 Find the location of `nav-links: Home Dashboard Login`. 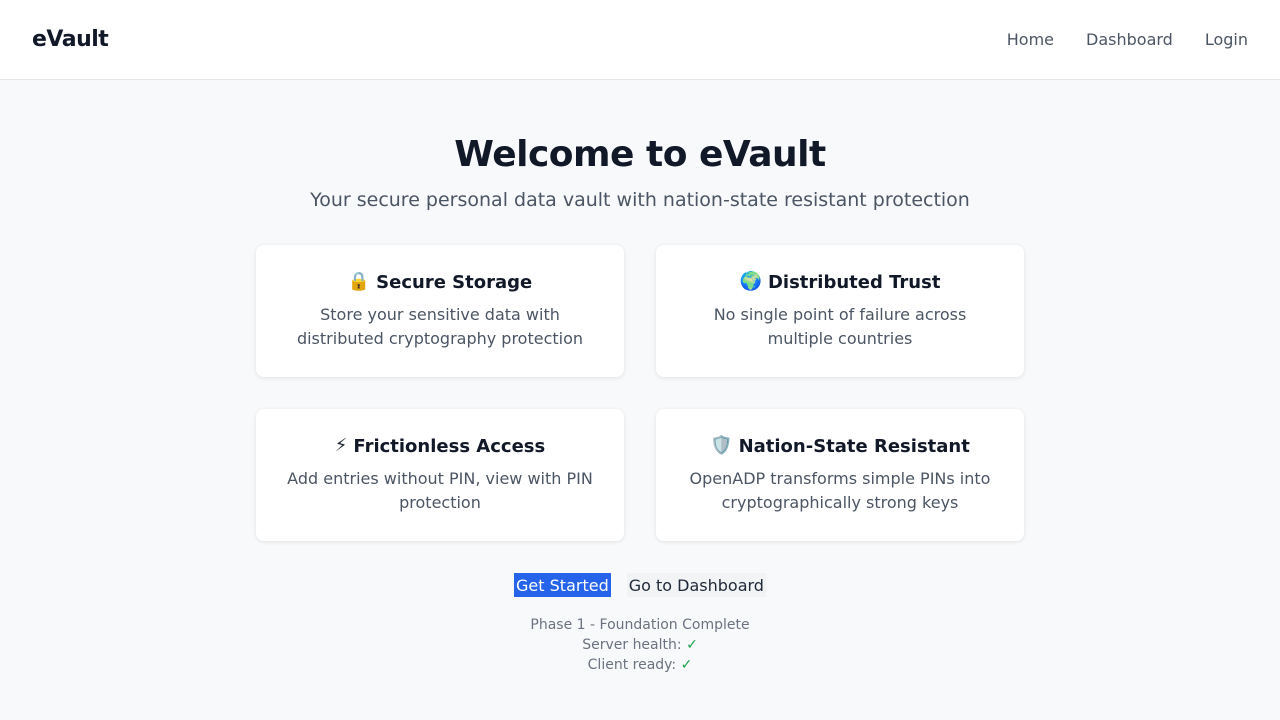

nav-links: Home Dashboard Login is located at coordinates (1127, 39).